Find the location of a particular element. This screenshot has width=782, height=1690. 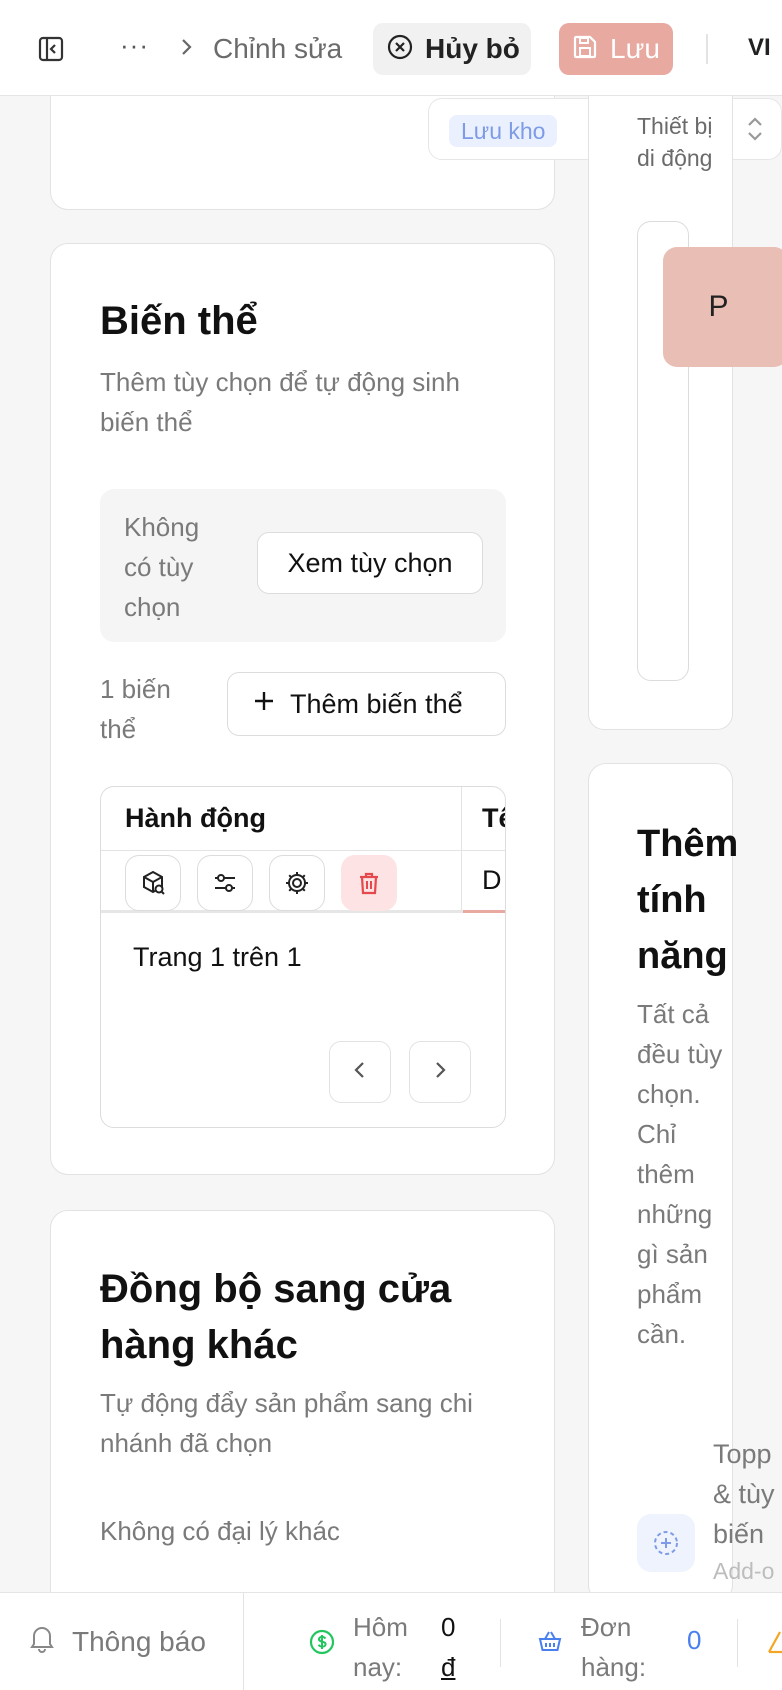

add-circle-icon is located at coordinates (666, 1543).